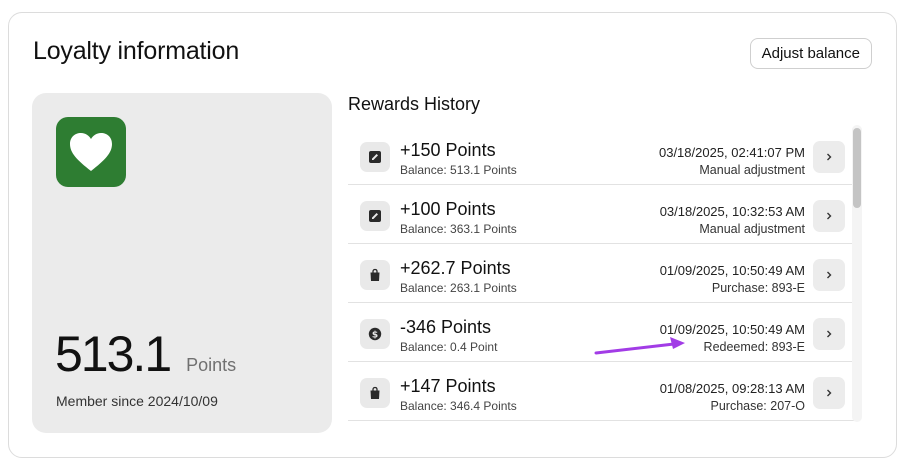 The height and width of the screenshot is (465, 905). What do you see at coordinates (758, 288) in the screenshot?
I see `row-note: Purchase: 893-E` at bounding box center [758, 288].